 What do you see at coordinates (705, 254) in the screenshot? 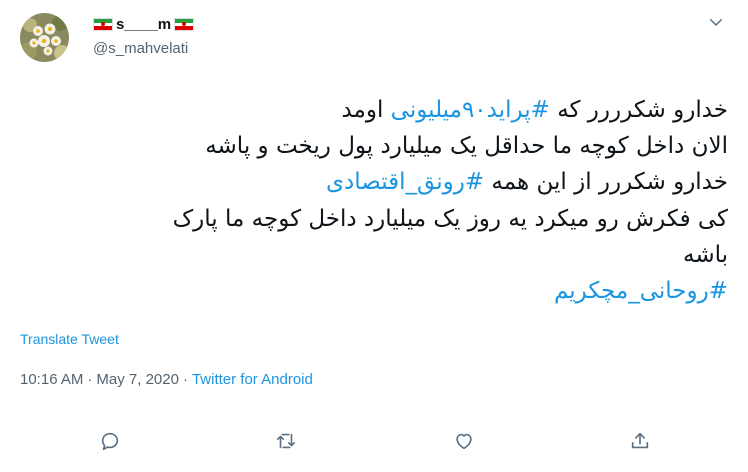
I see `tweet-text-segment: باشه` at bounding box center [705, 254].